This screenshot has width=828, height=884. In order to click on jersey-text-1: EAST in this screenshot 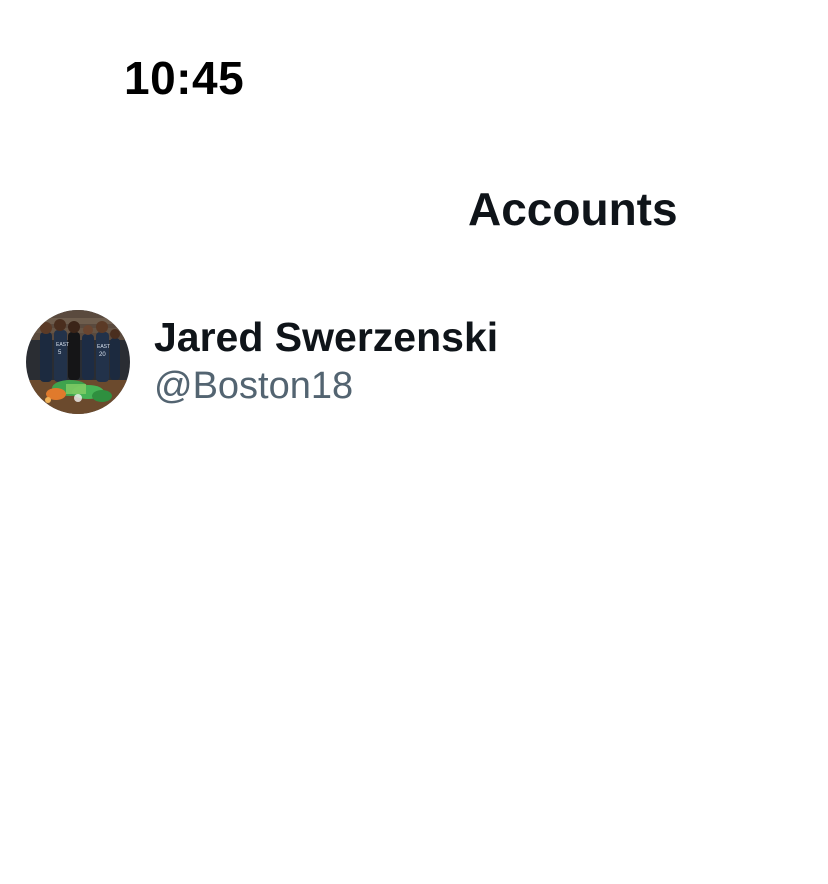, I will do `click(62, 345)`.